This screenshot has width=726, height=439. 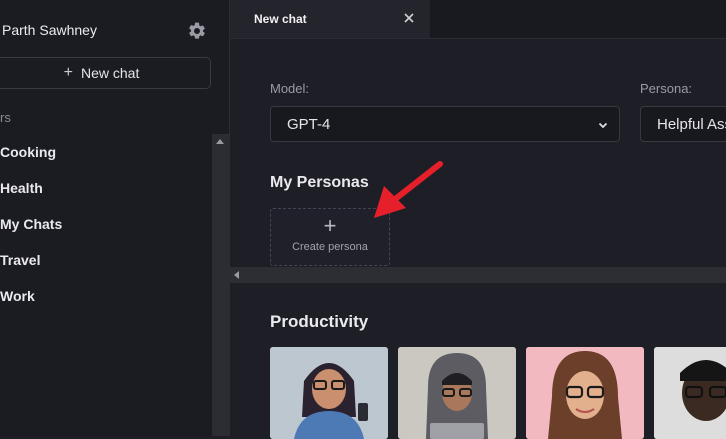 I want to click on gear-icon, so click(x=197, y=31).